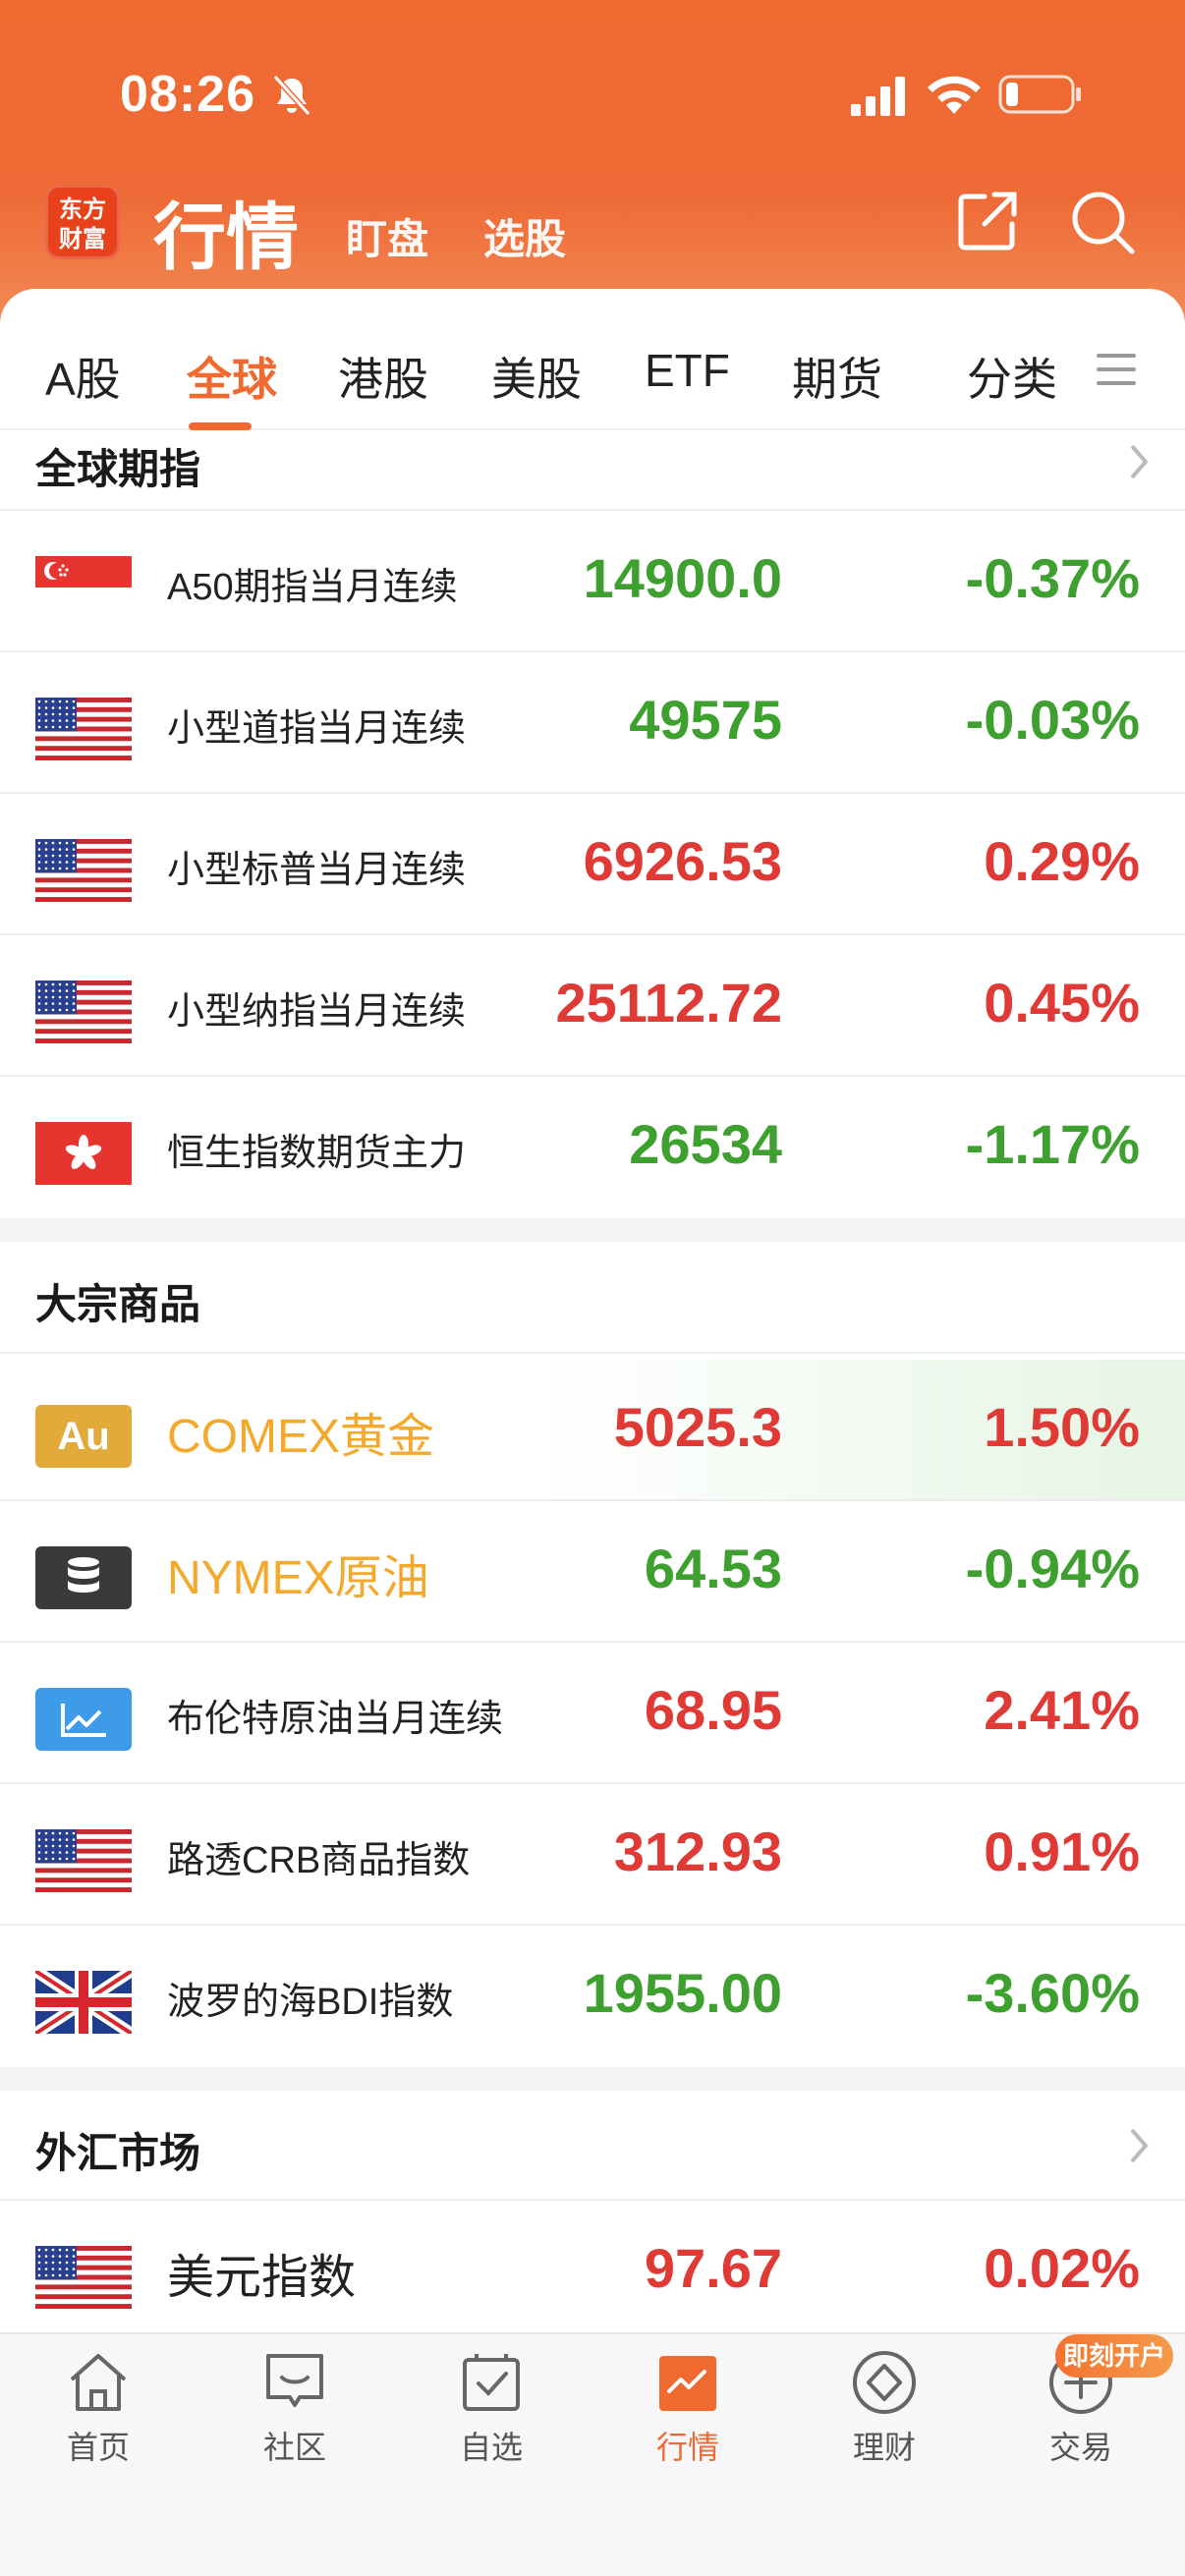 The width and height of the screenshot is (1185, 2576). I want to click on quote-price: 64.53, so click(713, 1568).